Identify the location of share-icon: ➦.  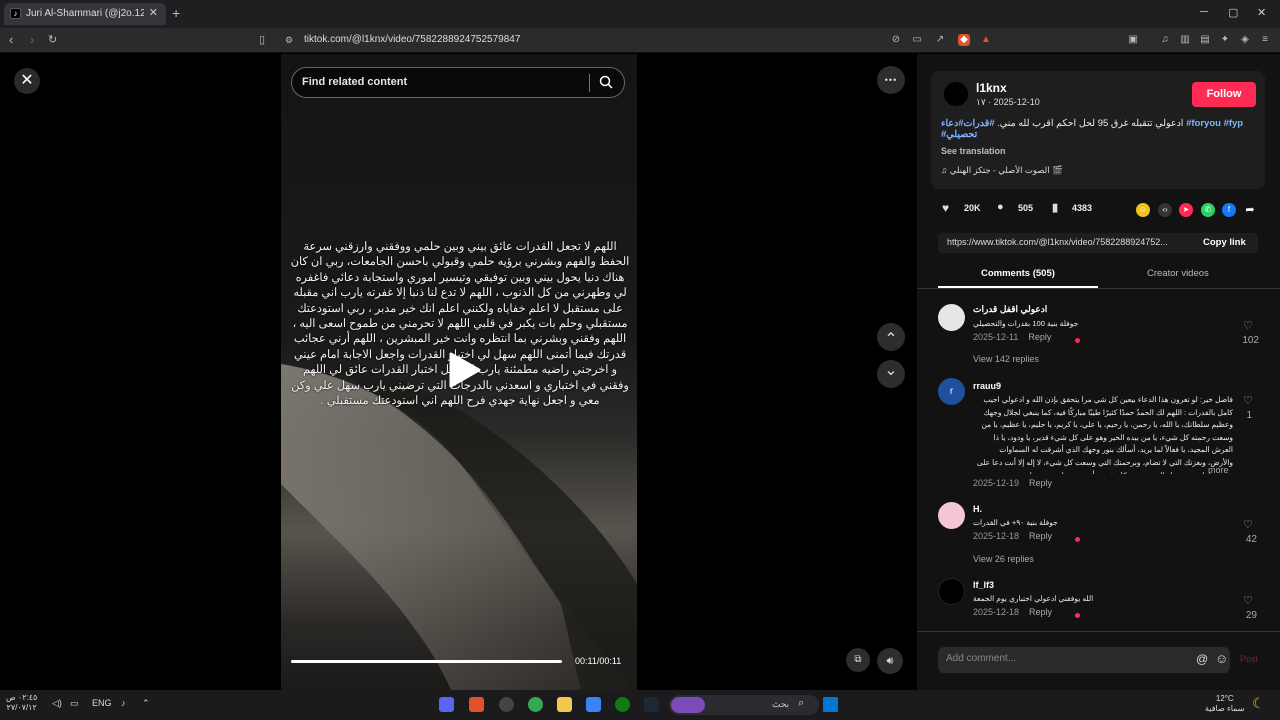
(1250, 210).